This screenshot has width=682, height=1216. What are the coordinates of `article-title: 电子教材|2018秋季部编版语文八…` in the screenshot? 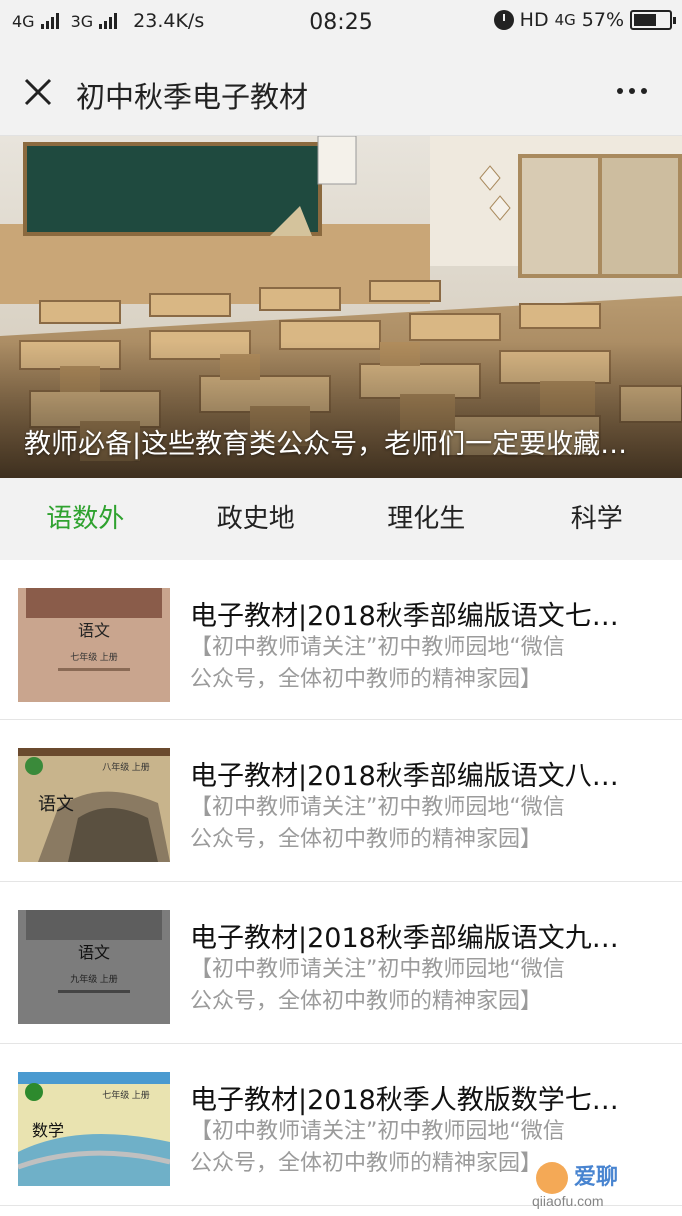 It's located at (426, 773).